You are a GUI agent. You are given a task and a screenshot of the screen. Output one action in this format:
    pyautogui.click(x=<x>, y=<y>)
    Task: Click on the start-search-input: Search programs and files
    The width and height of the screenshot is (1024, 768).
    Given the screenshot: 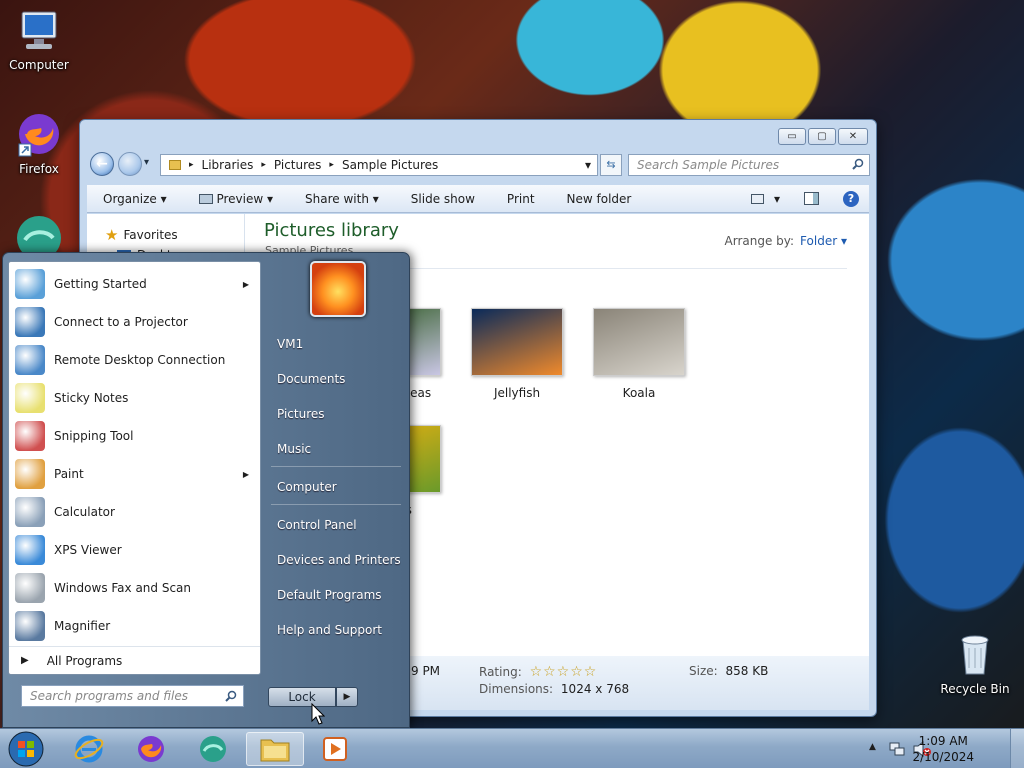 What is the action you would take?
    pyautogui.click(x=132, y=696)
    